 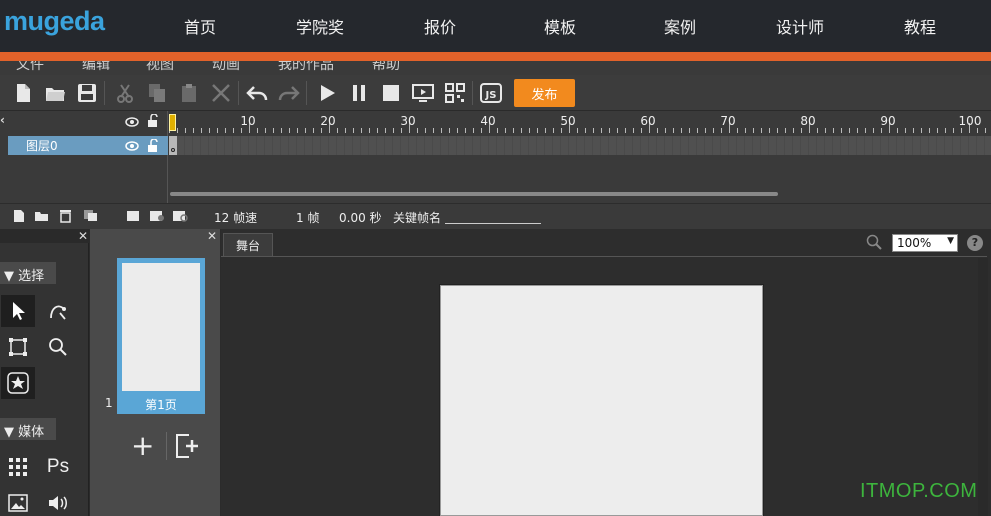 I want to click on menu-bar: 文件 编辑 视图 动画 我的作品 帮助, so click(x=495, y=68).